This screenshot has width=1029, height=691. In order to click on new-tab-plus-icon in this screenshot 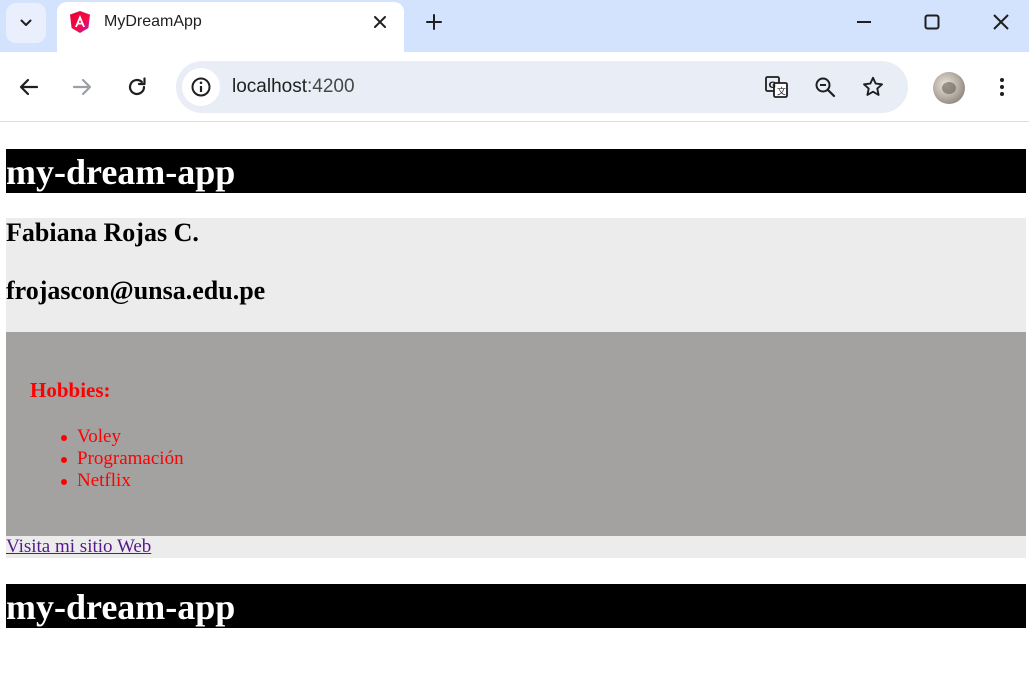, I will do `click(434, 22)`.